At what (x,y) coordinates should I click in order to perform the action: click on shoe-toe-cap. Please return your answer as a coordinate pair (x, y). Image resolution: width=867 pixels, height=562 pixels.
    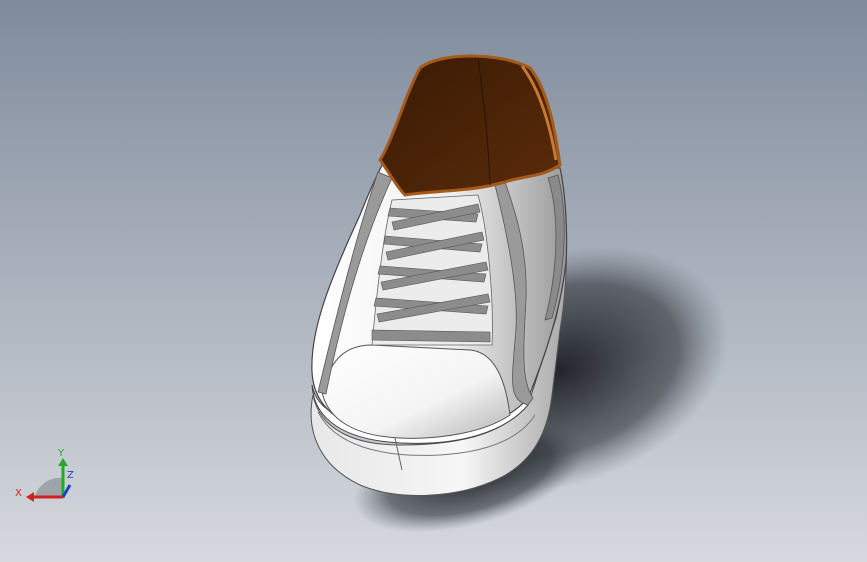
    Looking at the image, I should click on (416, 391).